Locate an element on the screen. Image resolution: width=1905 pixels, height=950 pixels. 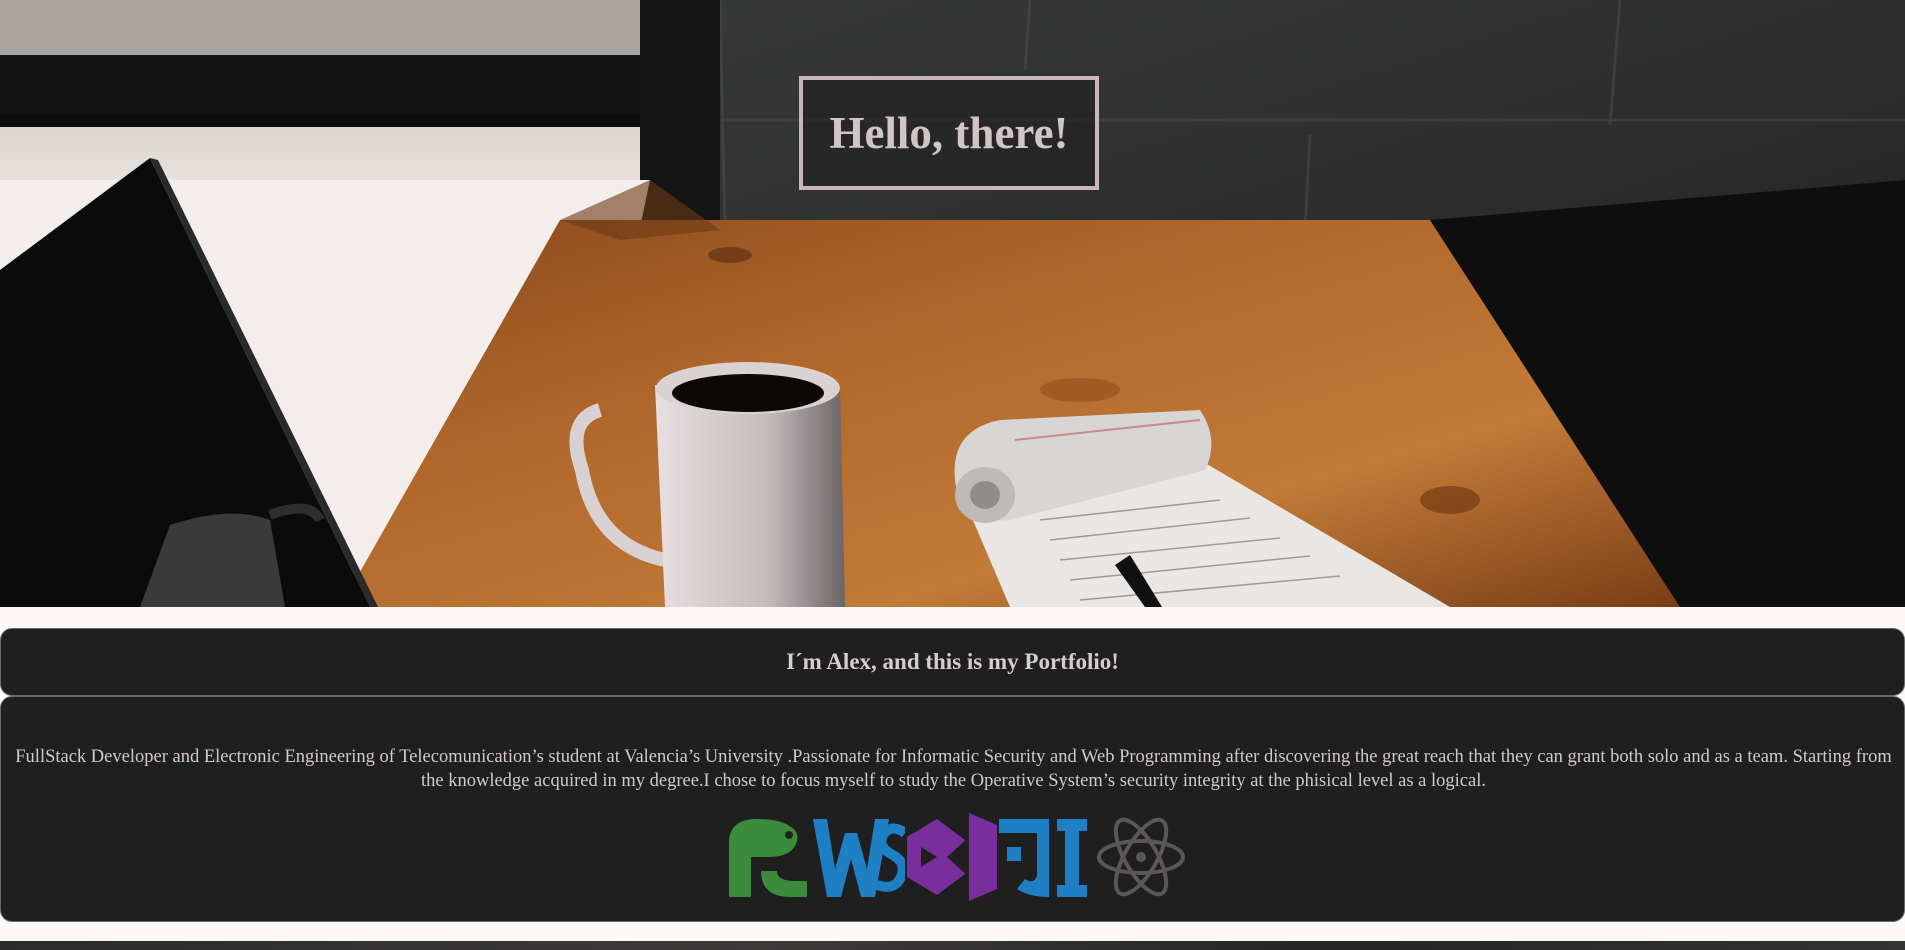
hero-title: Hello, there! is located at coordinates (949, 133).